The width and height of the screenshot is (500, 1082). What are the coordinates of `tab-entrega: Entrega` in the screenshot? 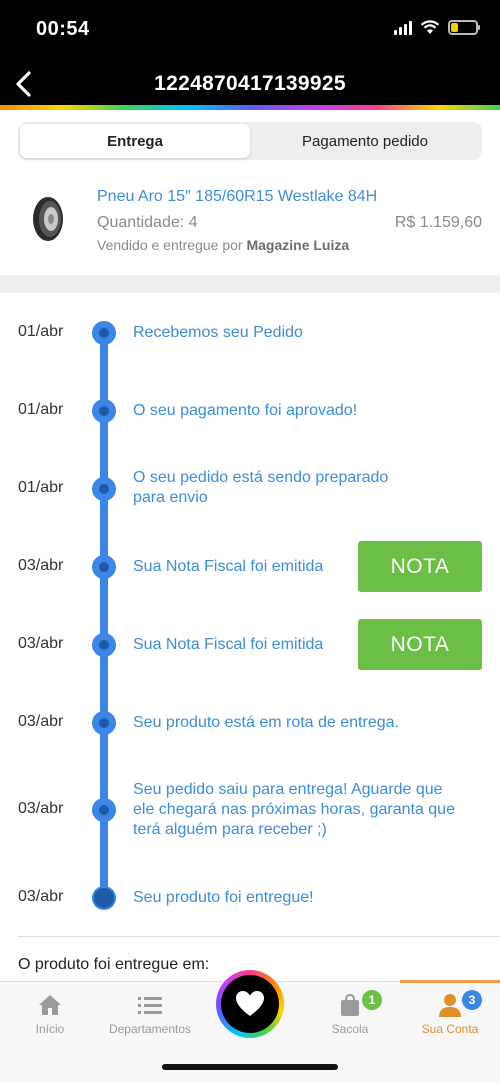 It's located at (135, 141).